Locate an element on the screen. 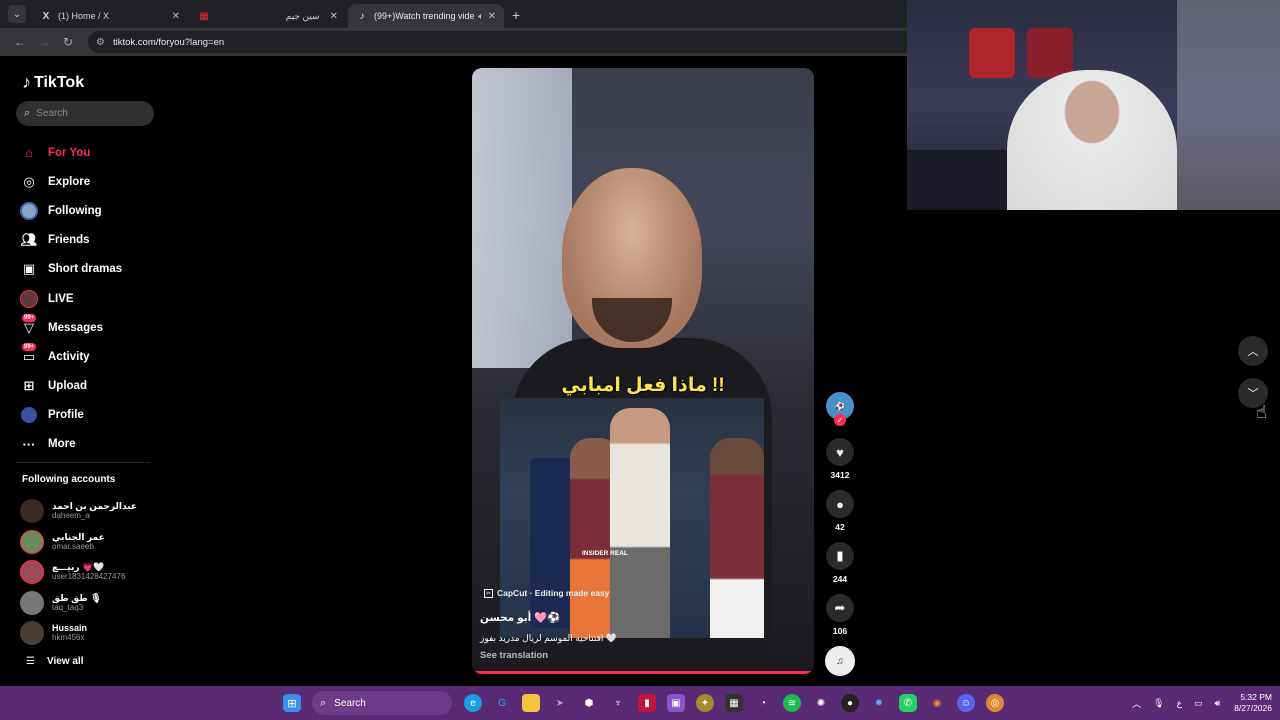 The width and height of the screenshot is (1280, 720). messages-icon: ▽ 99+ is located at coordinates (29, 324).